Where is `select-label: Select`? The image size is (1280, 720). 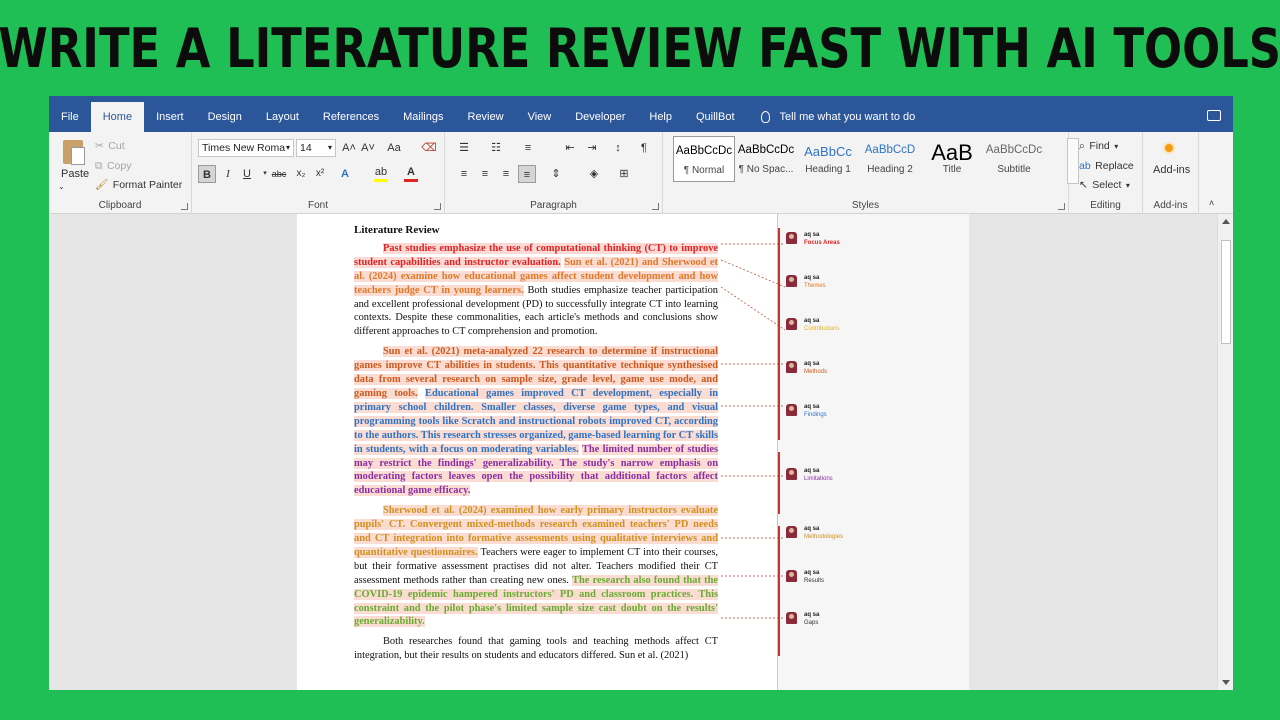 select-label: Select is located at coordinates (1107, 185).